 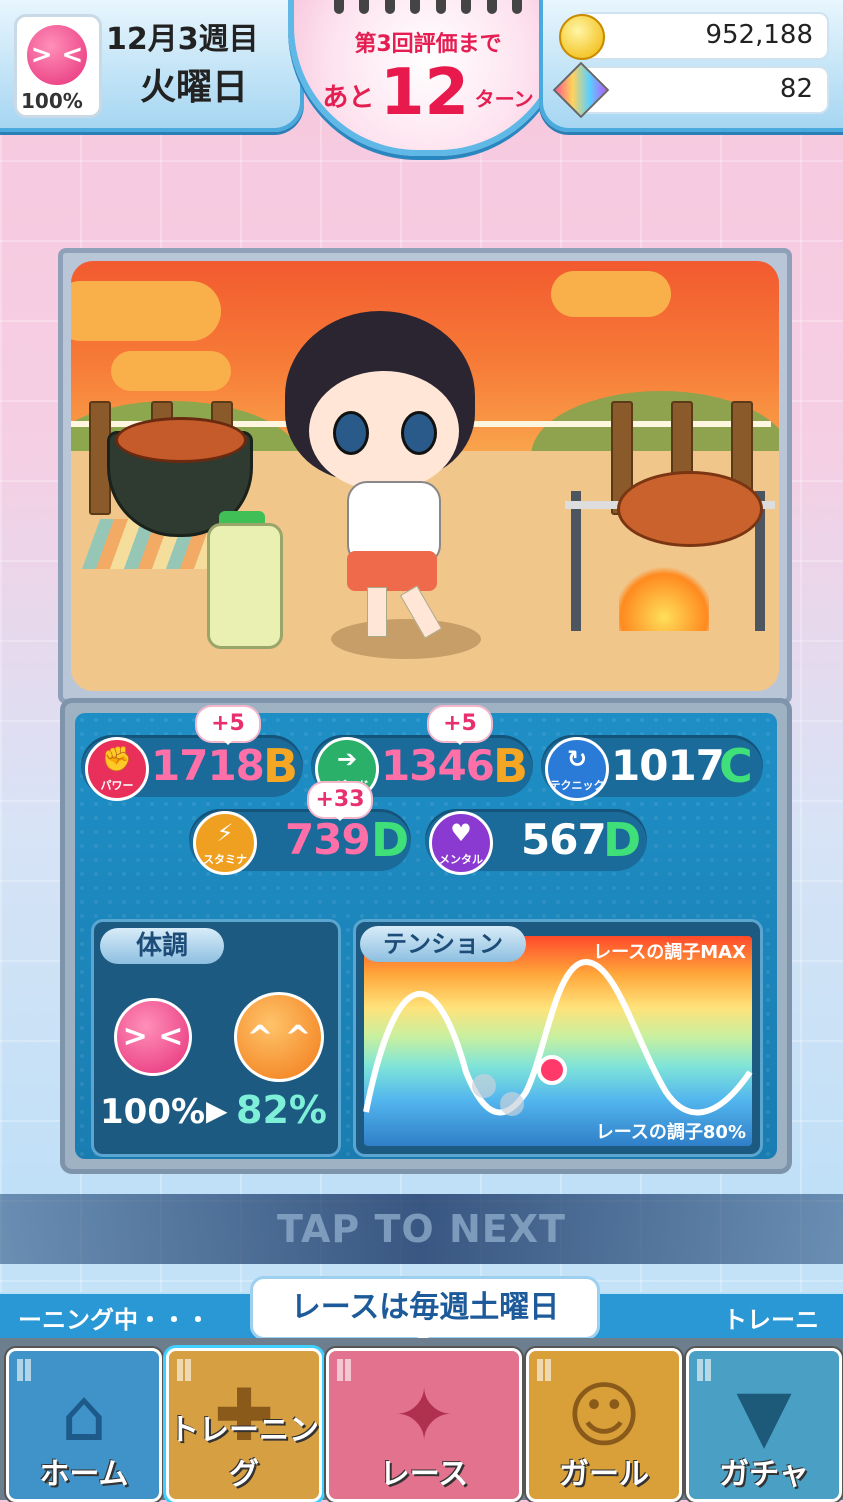 I want to click on condition-face-after-icon: ^ ^, so click(x=279, y=1037).